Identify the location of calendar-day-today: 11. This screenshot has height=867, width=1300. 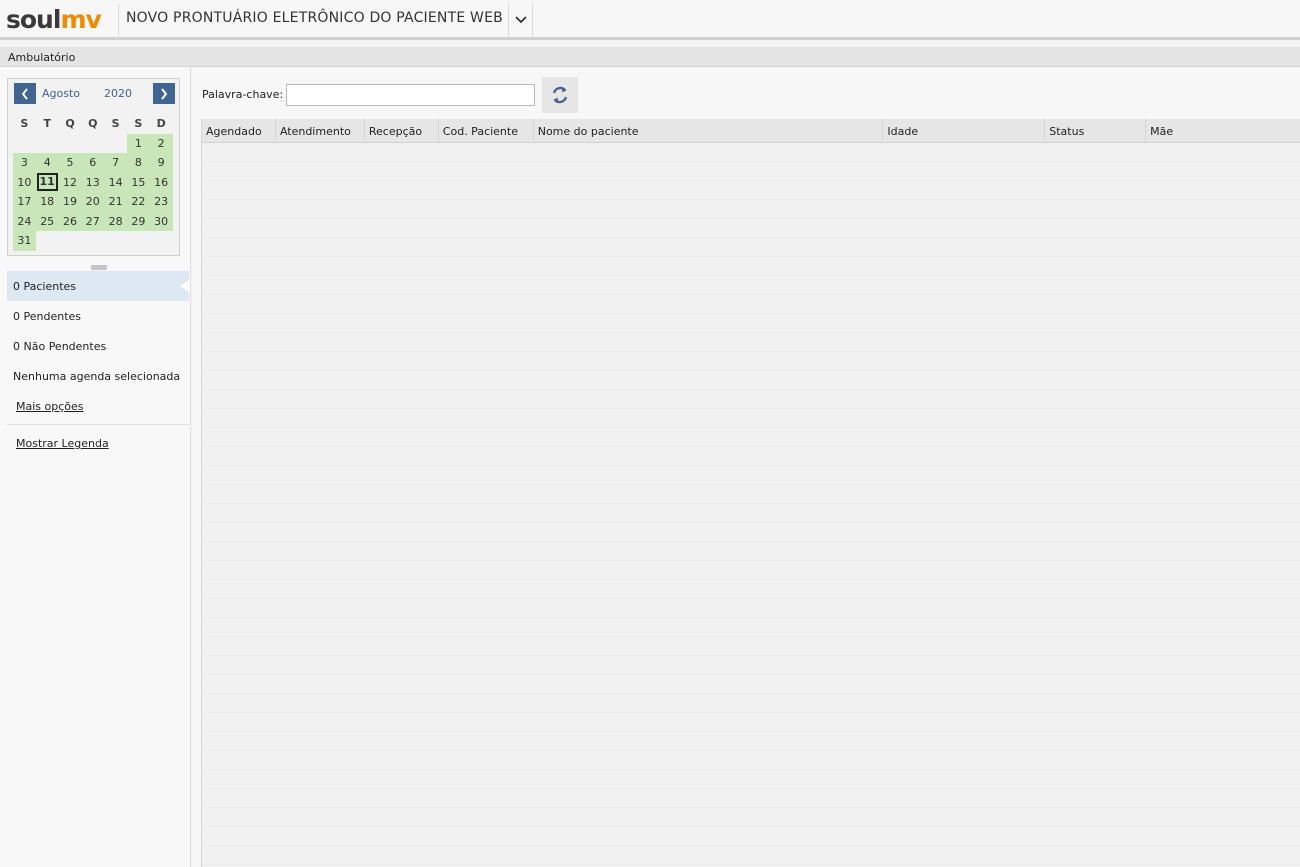
(47, 182).